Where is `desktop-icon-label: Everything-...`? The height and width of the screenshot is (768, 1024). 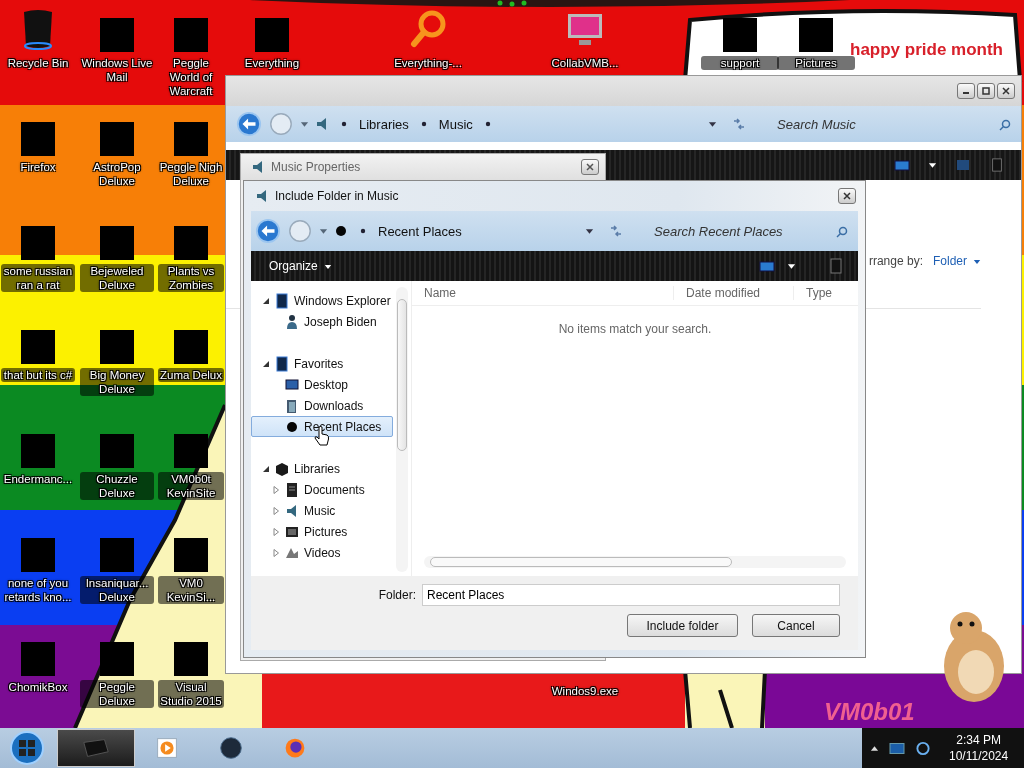 desktop-icon-label: Everything-... is located at coordinates (428, 63).